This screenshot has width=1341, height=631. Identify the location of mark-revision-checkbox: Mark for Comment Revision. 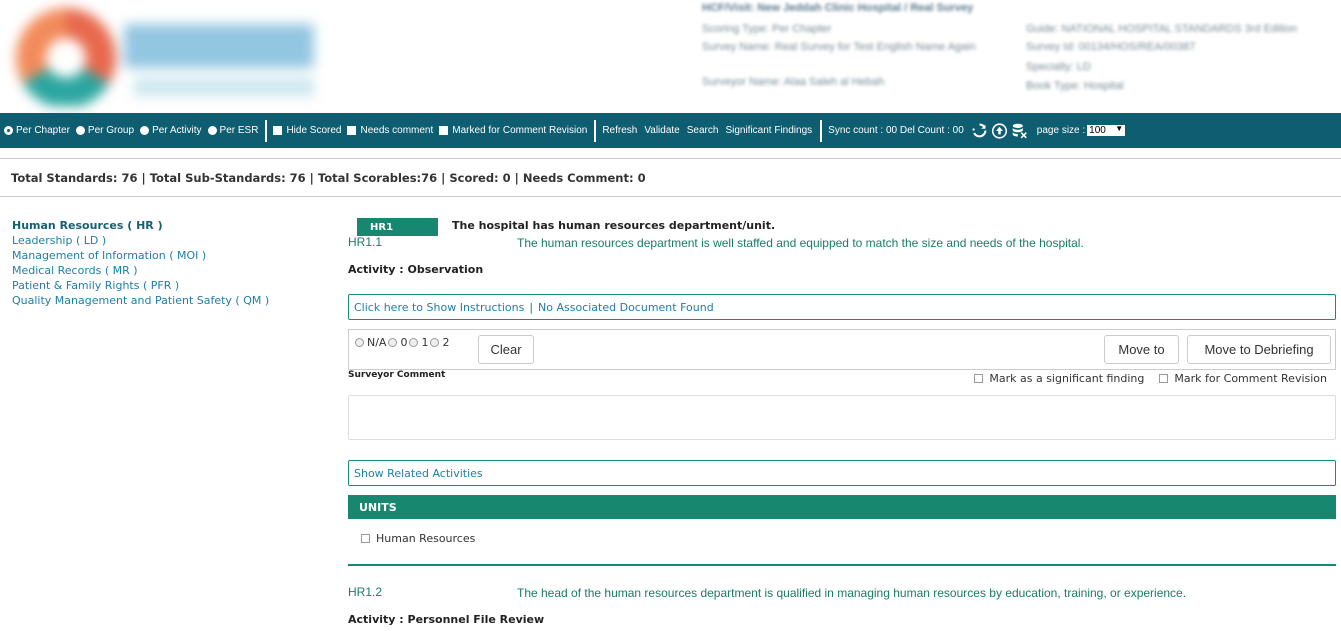
(1243, 378).